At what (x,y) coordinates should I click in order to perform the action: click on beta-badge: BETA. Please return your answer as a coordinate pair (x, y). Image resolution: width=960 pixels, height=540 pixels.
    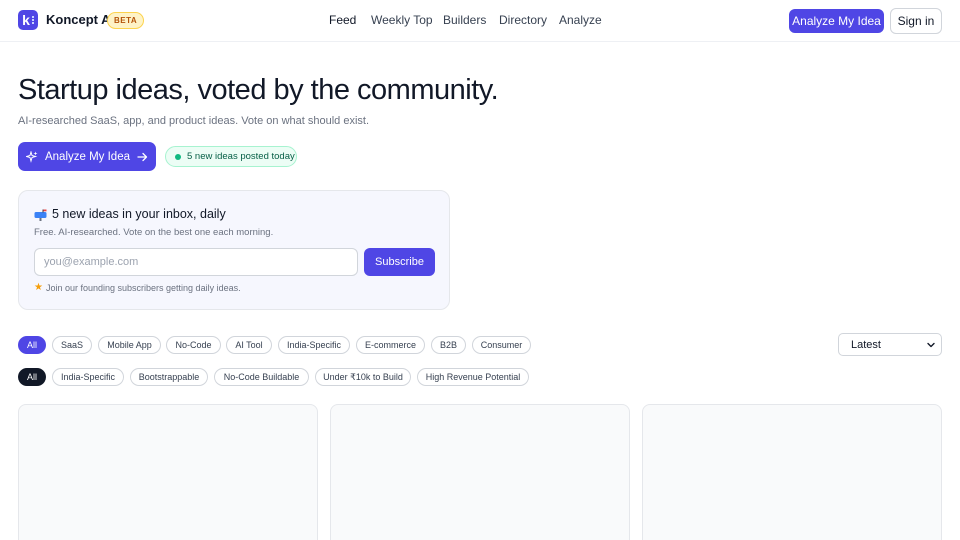
    Looking at the image, I should click on (126, 20).